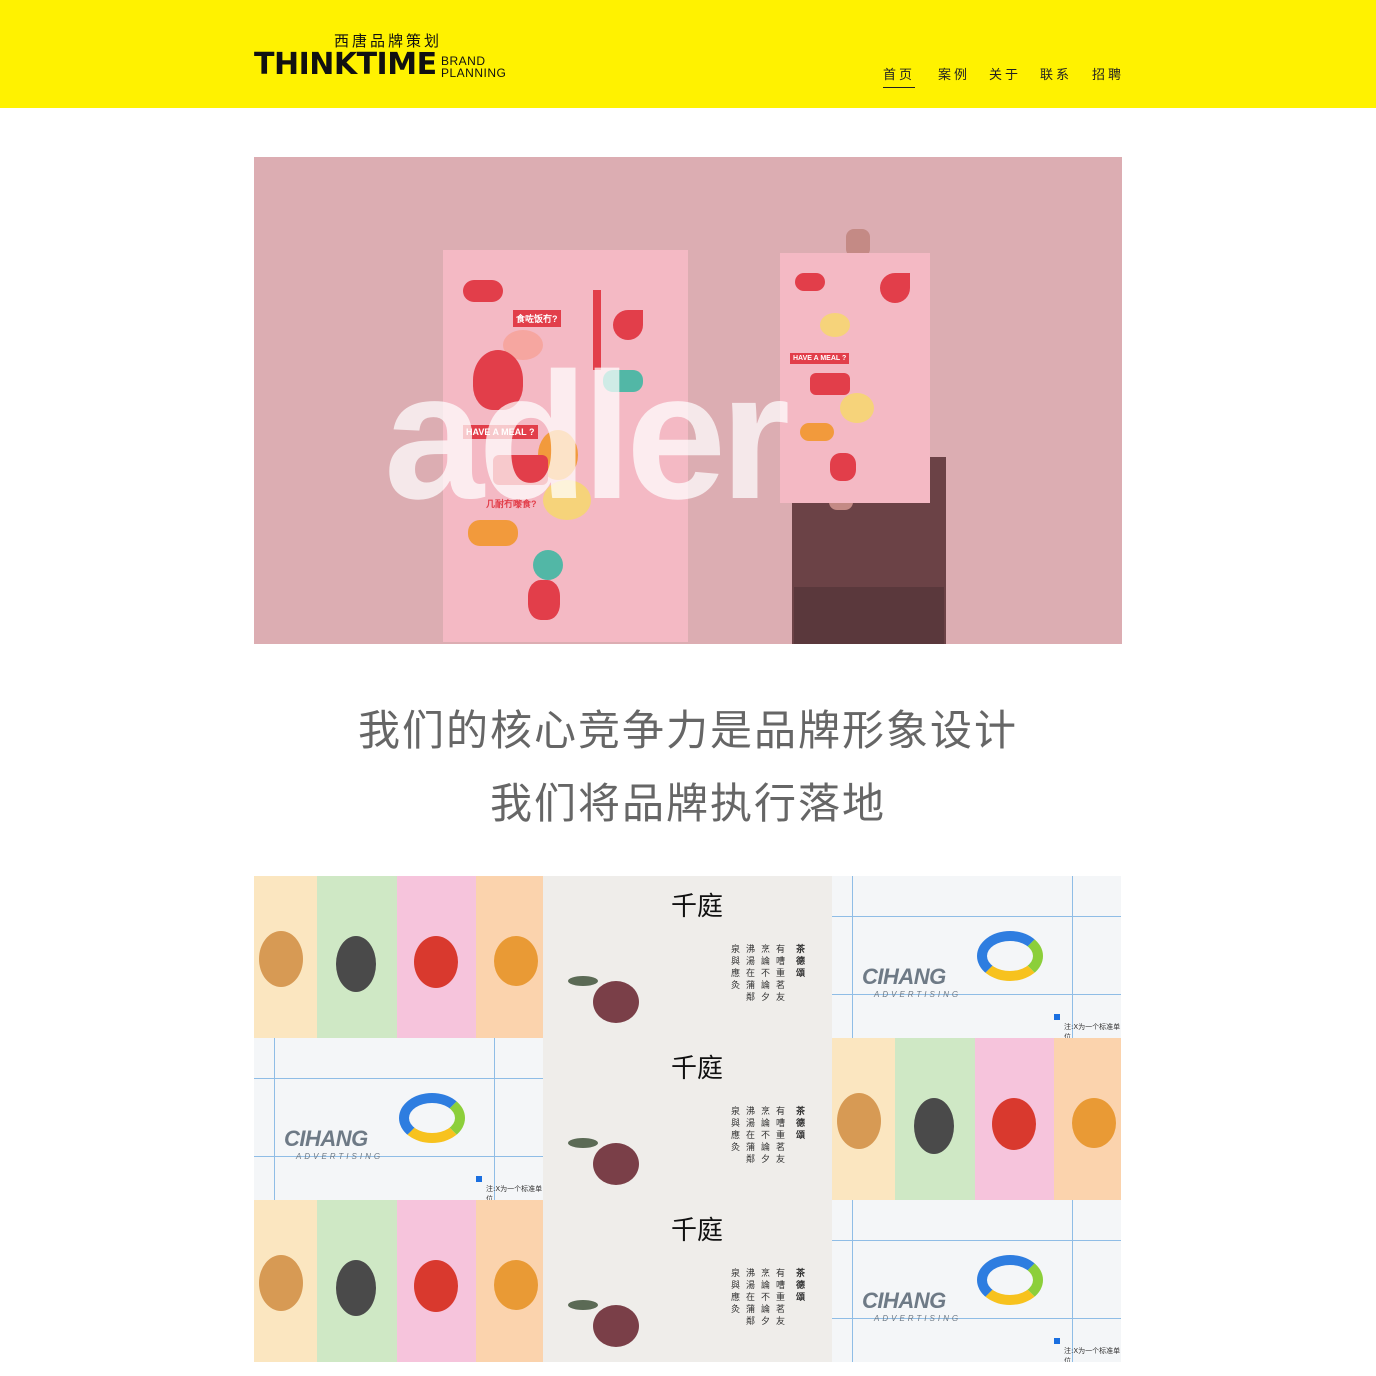 This screenshot has height=1376, width=1376. What do you see at coordinates (954, 73) in the screenshot?
I see `nav-cases: 案例` at bounding box center [954, 73].